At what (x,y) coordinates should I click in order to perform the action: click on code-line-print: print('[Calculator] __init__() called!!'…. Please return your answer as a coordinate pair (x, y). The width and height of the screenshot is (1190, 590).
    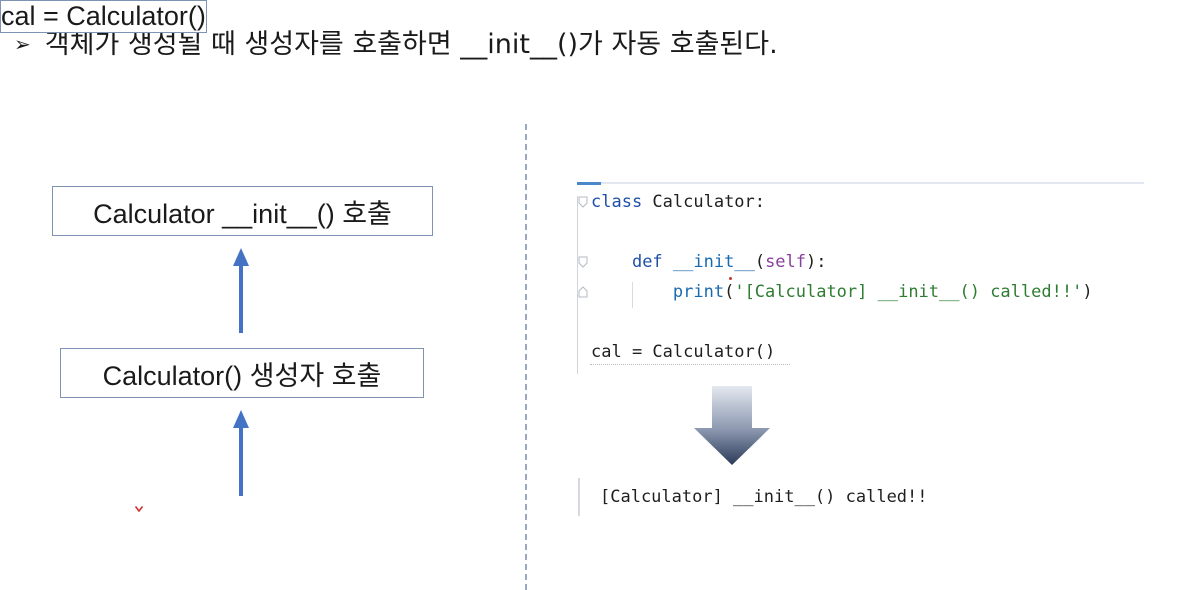
    Looking at the image, I should click on (882, 292).